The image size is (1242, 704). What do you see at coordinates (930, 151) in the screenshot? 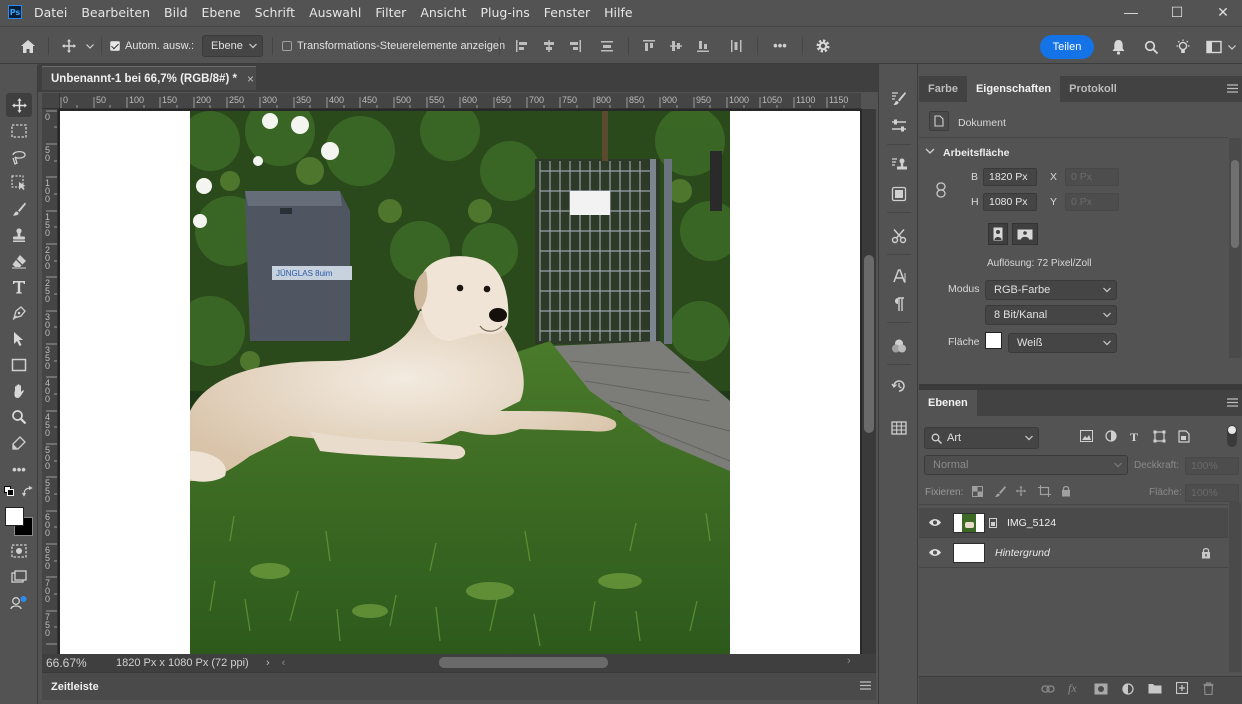
I see `section-chevron-down-icon` at bounding box center [930, 151].